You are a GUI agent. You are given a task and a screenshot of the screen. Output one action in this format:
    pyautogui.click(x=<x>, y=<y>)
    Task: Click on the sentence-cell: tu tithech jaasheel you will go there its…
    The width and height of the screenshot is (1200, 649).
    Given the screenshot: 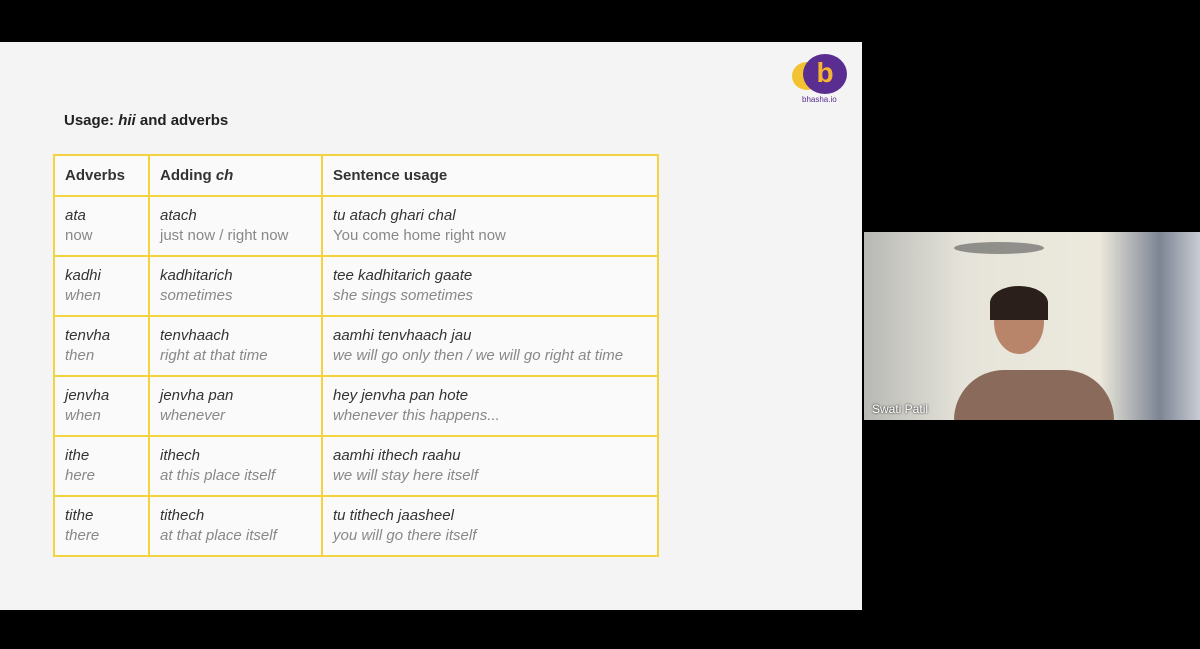 What is the action you would take?
    pyautogui.click(x=490, y=526)
    